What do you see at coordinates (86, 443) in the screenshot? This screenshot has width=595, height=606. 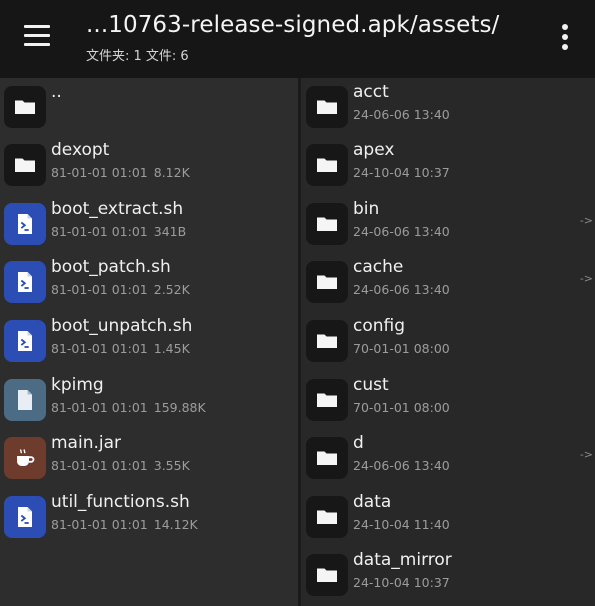 I see `item-name: main.jar` at bounding box center [86, 443].